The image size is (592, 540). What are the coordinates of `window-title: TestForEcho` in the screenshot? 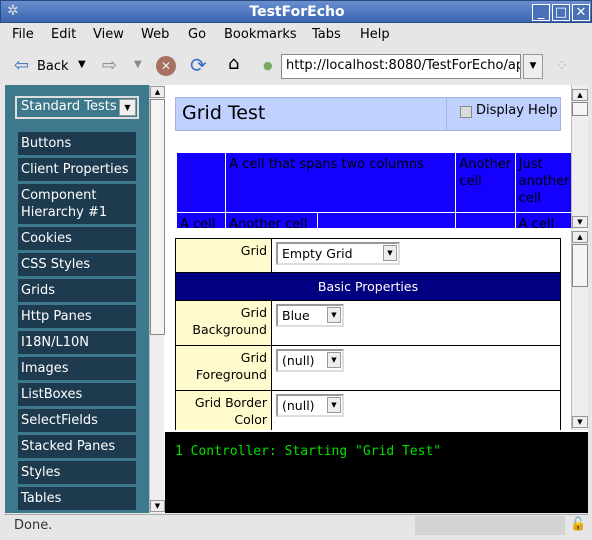 It's located at (297, 12).